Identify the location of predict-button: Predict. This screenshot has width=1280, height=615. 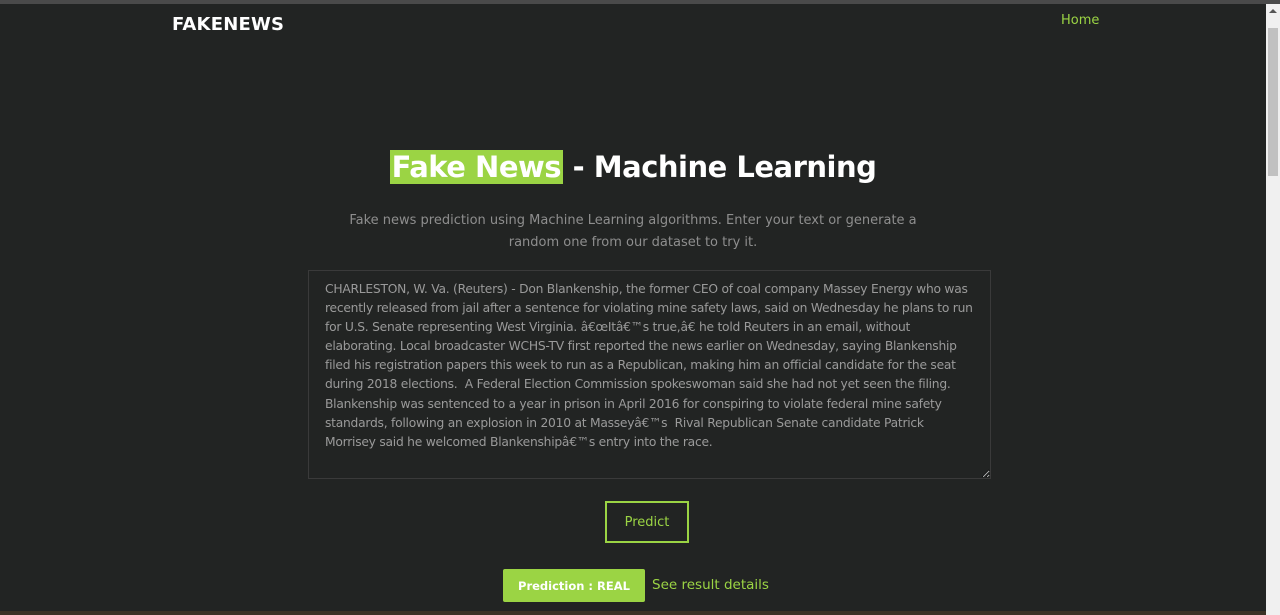
(647, 522).